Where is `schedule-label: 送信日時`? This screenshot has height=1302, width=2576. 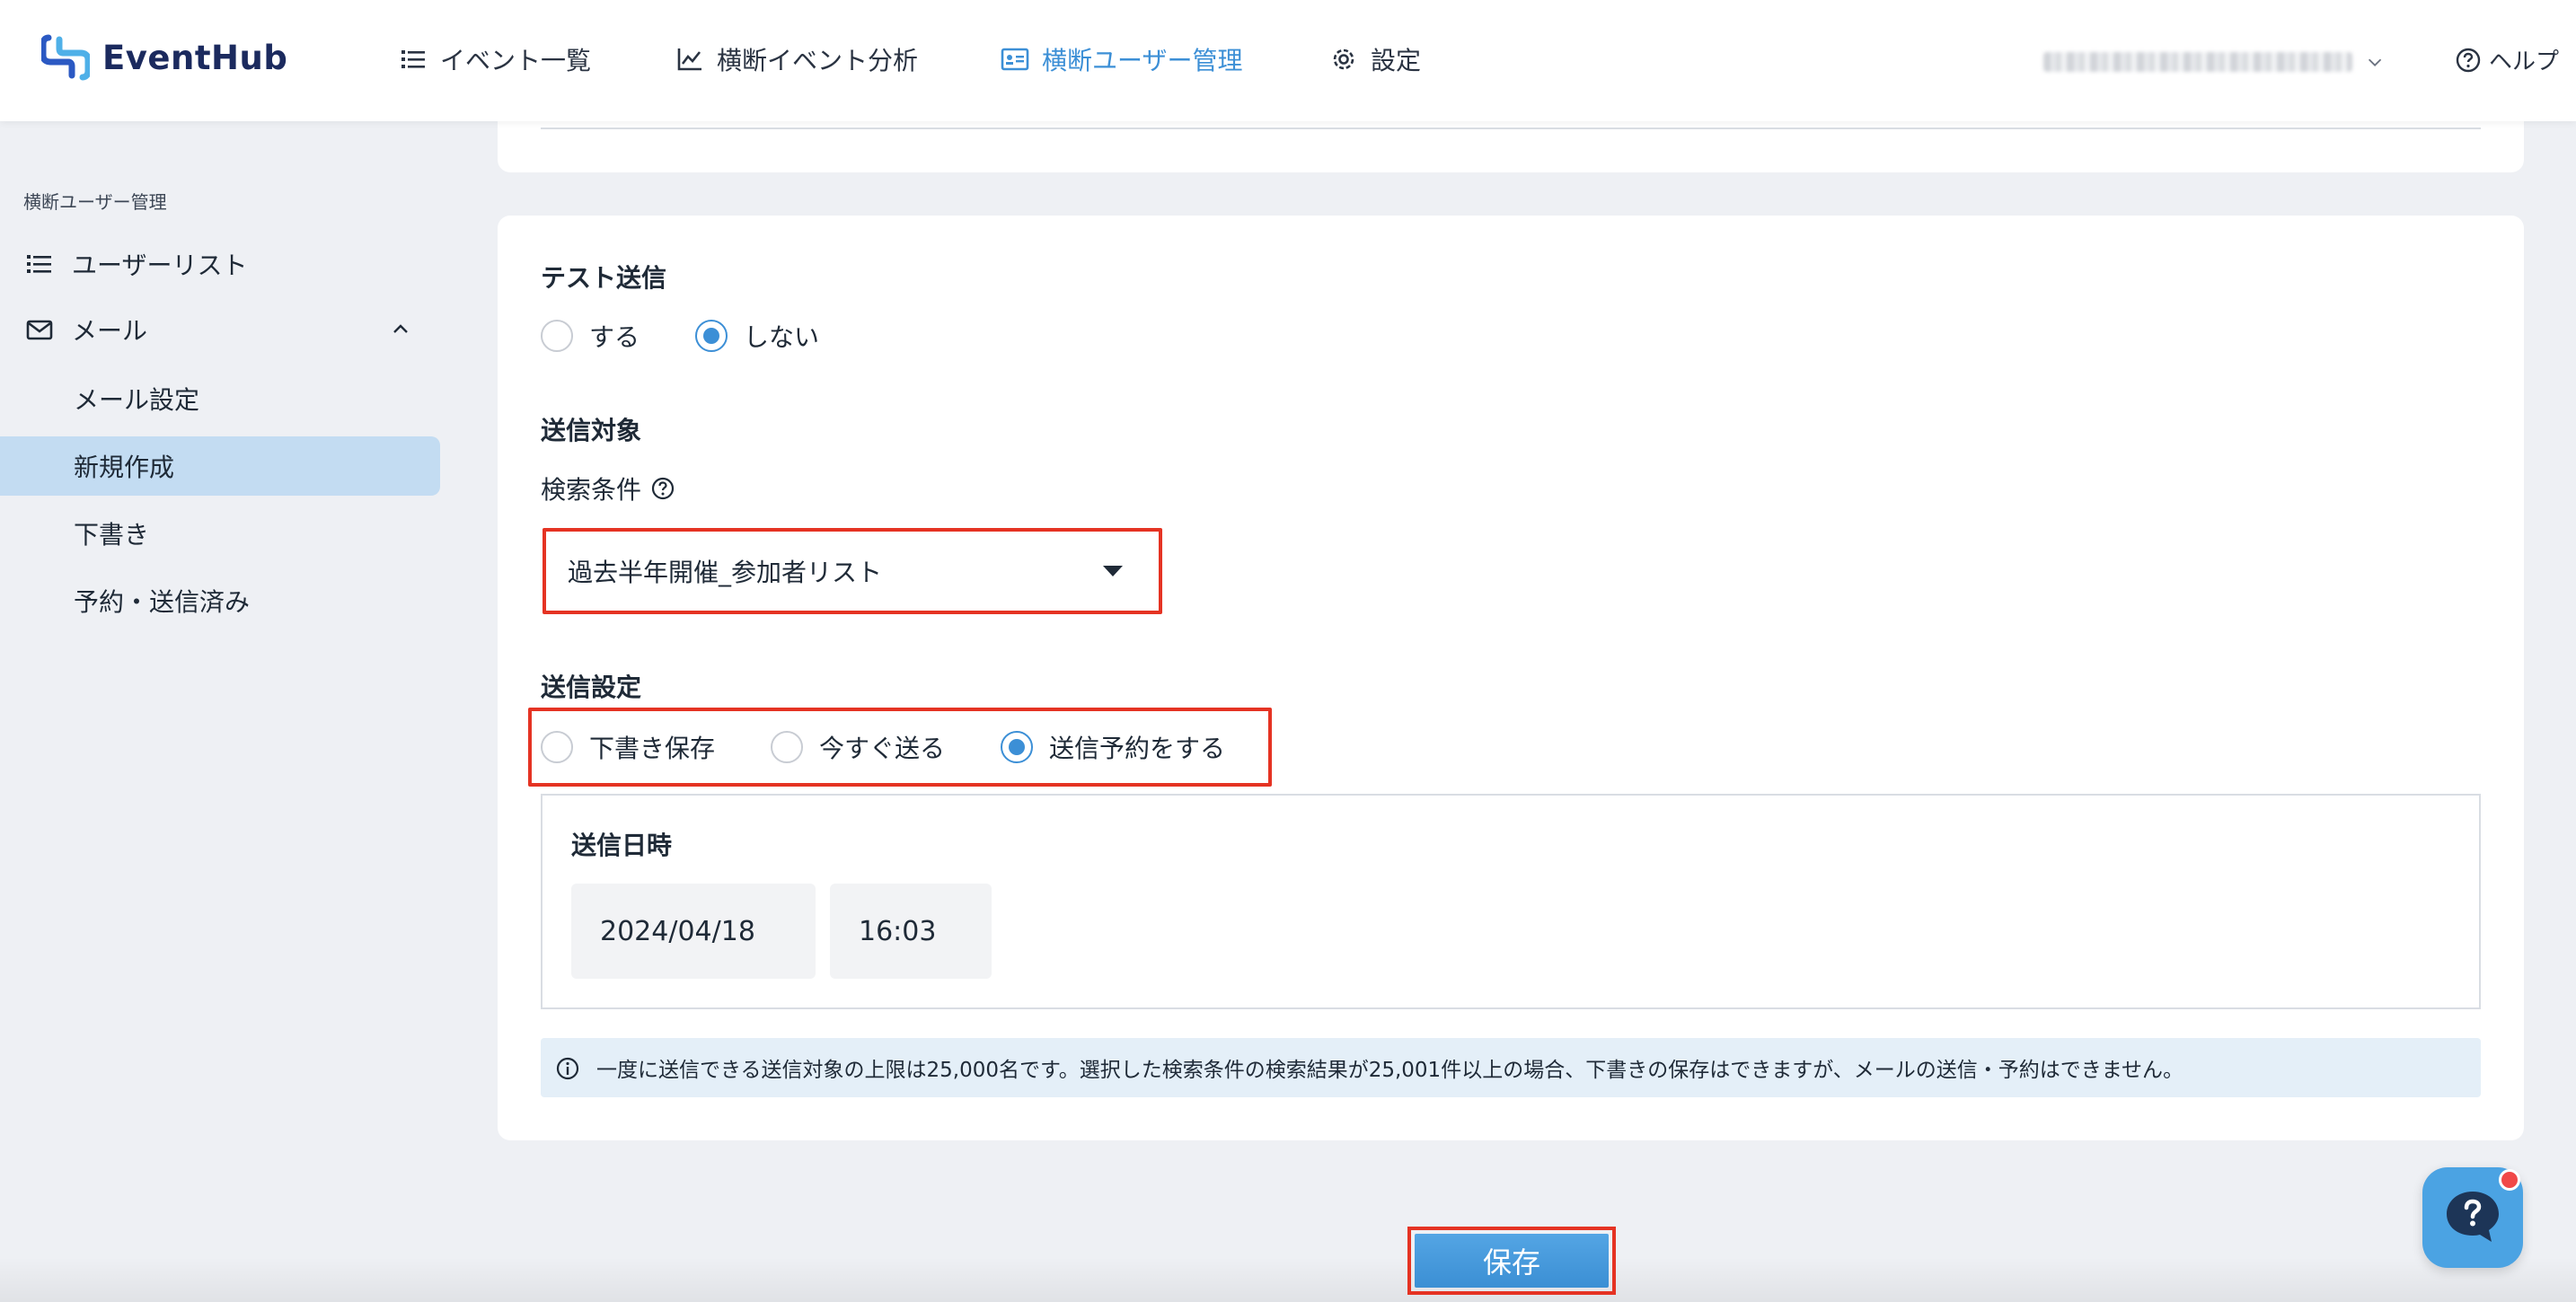
schedule-label: 送信日時 is located at coordinates (622, 845).